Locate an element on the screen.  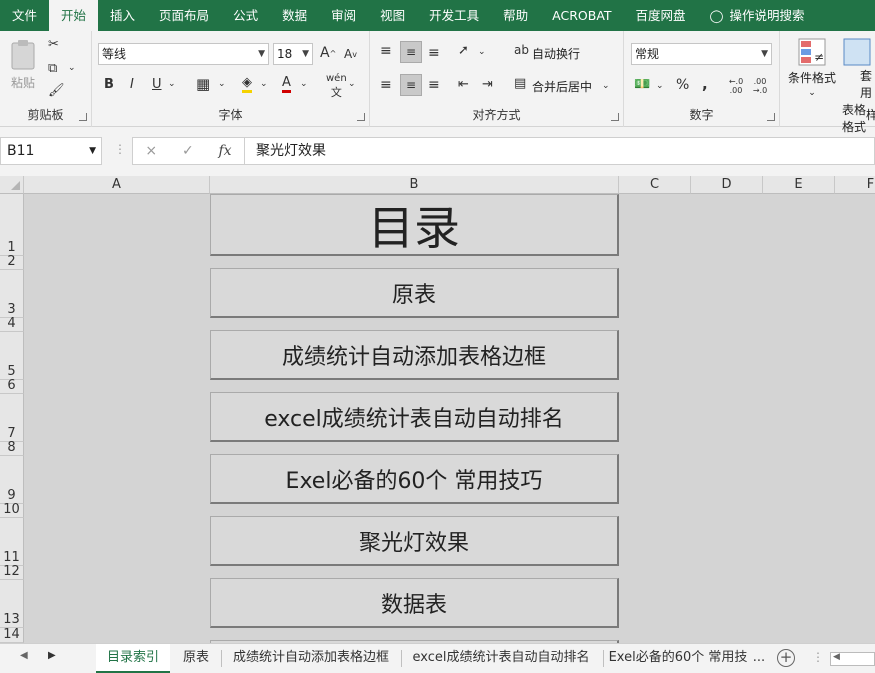
tab-file: 文件 is located at coordinates (24, 15).